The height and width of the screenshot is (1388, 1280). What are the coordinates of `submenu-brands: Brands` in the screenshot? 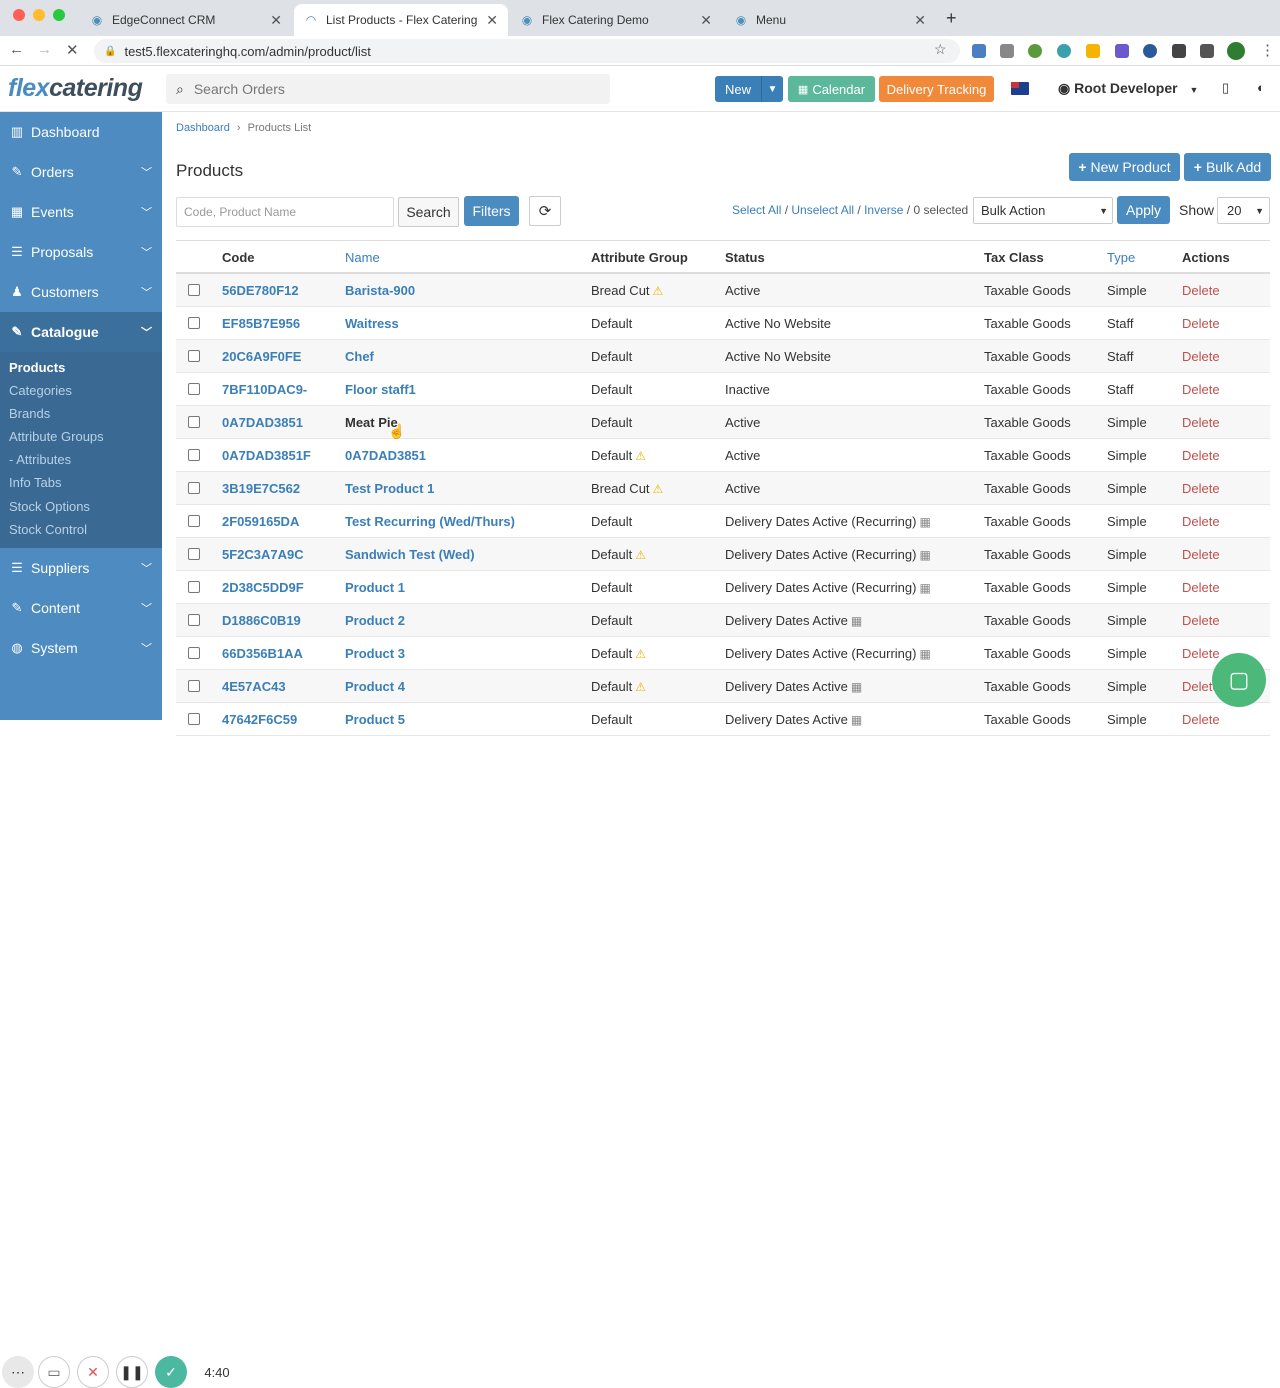 It's located at (29, 413).